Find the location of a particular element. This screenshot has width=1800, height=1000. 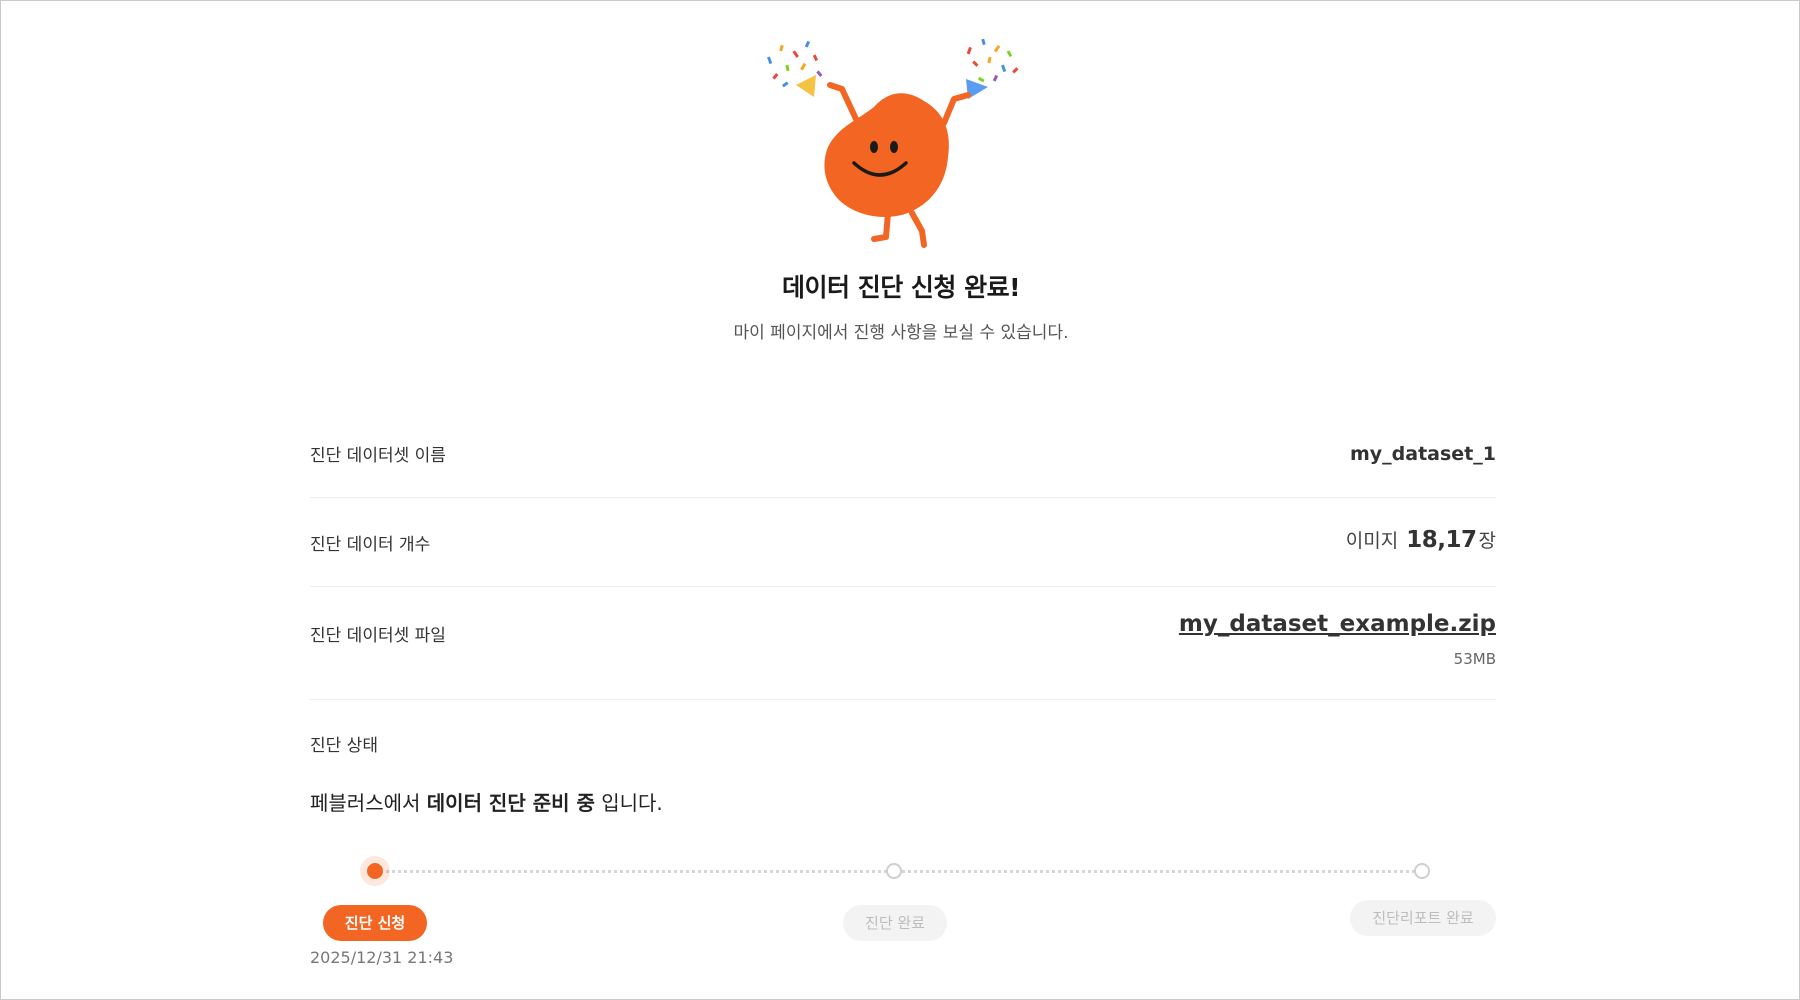

dataset-name-value: my_dataset_1 is located at coordinates (1423, 454).